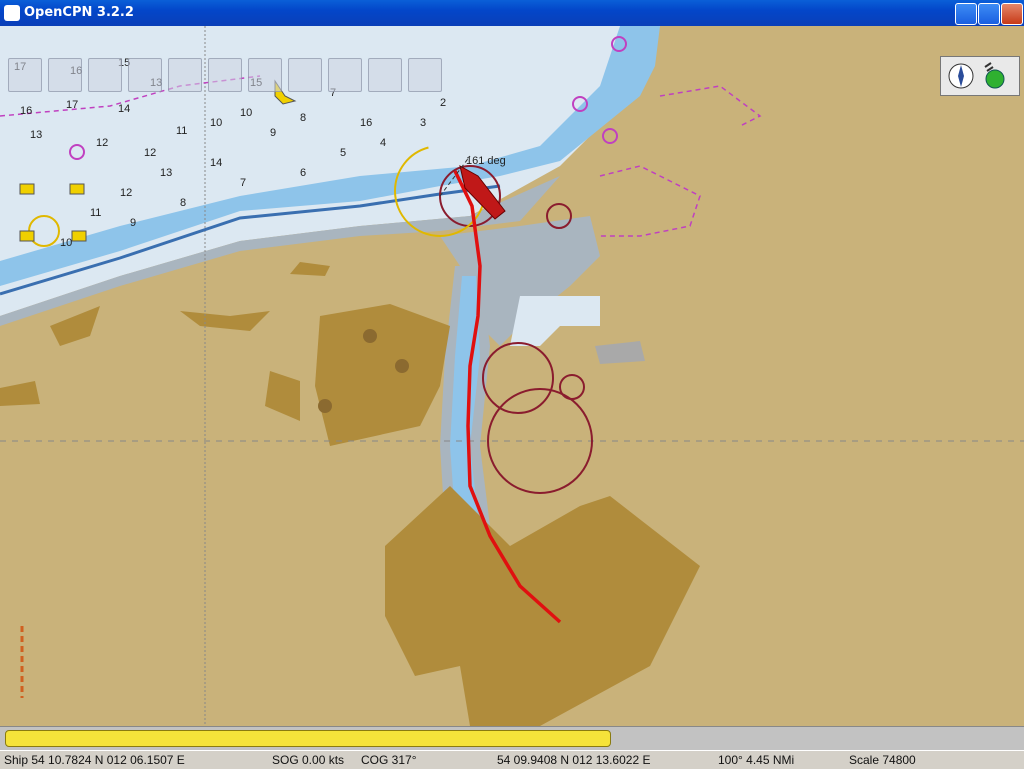  I want to click on window-title: OpenCPN 3.2.2, so click(79, 12).